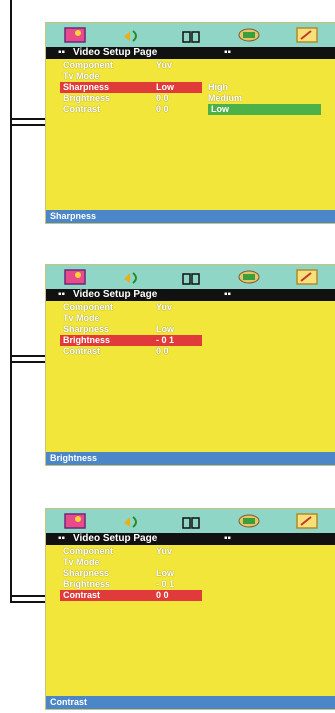 This screenshot has height=713, width=335. I want to click on option-medium: Medium, so click(225, 98).